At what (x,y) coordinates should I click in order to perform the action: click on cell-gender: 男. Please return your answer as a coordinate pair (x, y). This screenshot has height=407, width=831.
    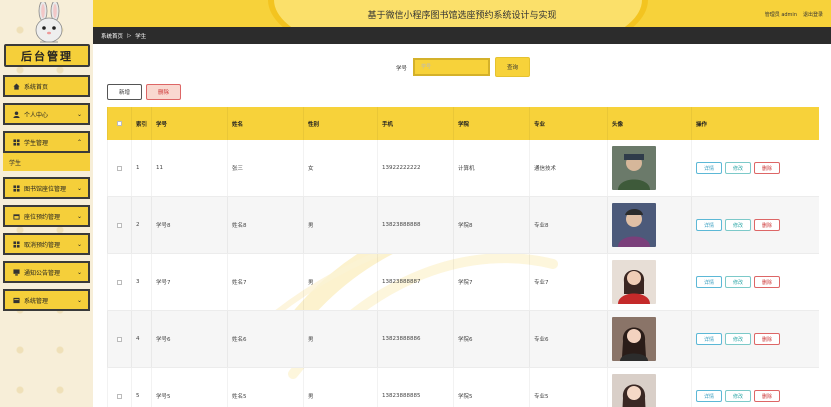
    Looking at the image, I should click on (340, 225).